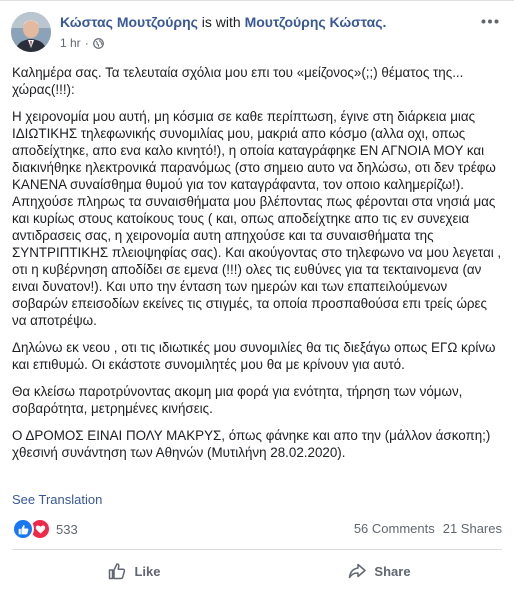 The height and width of the screenshot is (601, 514). What do you see at coordinates (23, 529) in the screenshot?
I see `like-reaction-icon` at bounding box center [23, 529].